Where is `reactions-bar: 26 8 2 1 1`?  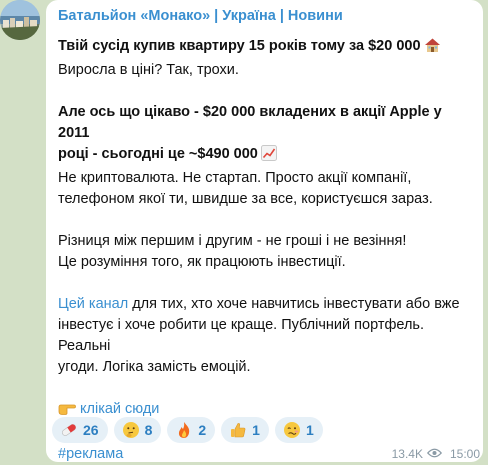 reactions-bar: 26 8 2 1 1 is located at coordinates (187, 430).